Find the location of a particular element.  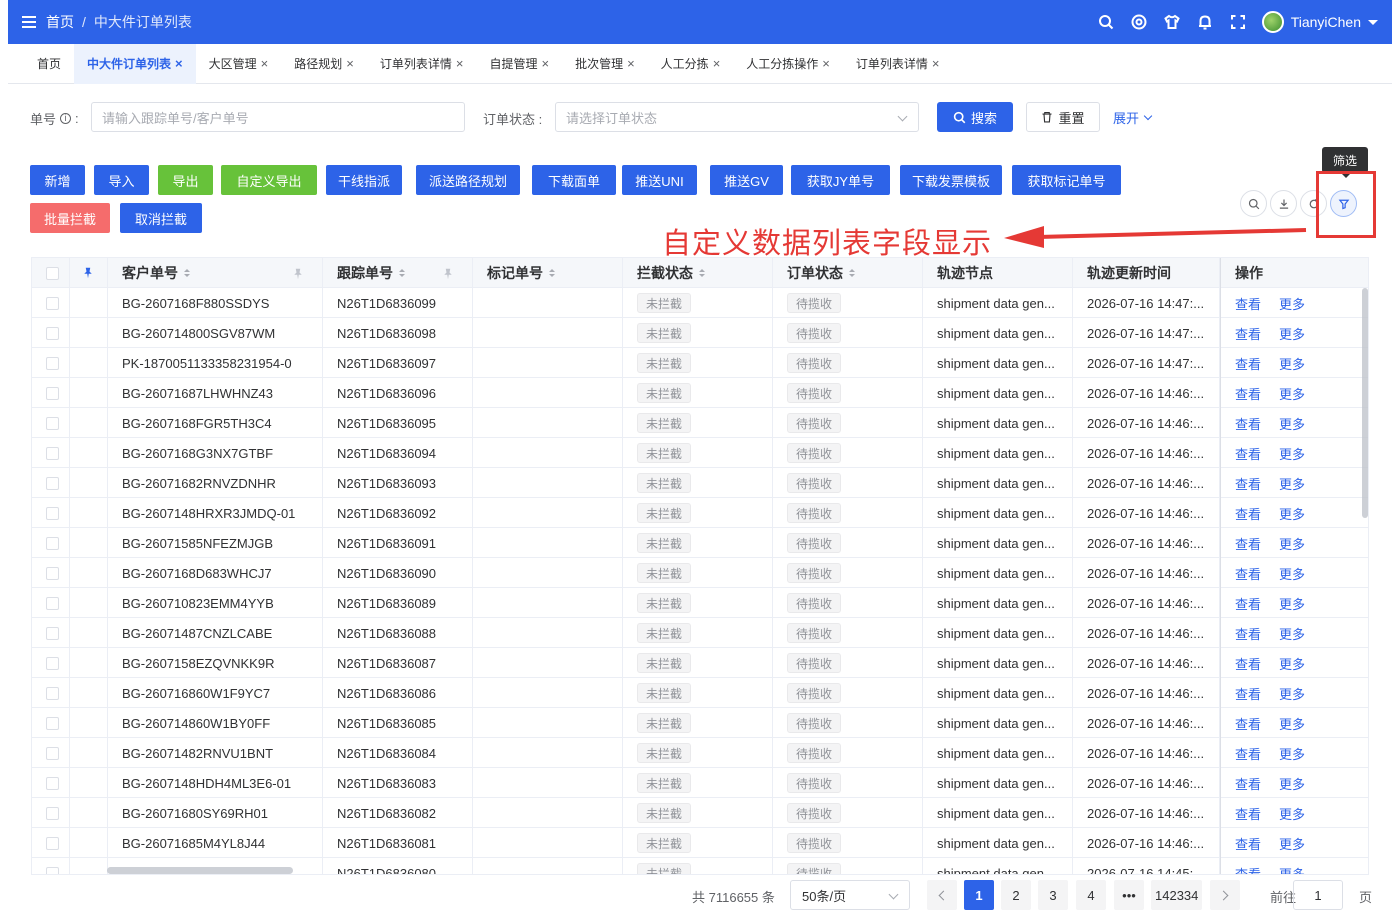

action-button-3: 自定义导出 is located at coordinates (269, 180).